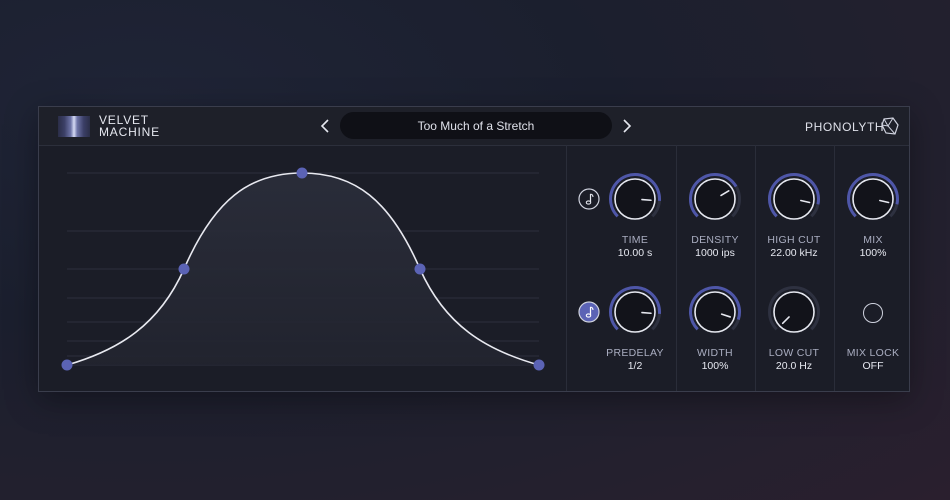 This screenshot has height=500, width=950. Describe the element at coordinates (566, 268) in the screenshot. I see `divider` at that location.